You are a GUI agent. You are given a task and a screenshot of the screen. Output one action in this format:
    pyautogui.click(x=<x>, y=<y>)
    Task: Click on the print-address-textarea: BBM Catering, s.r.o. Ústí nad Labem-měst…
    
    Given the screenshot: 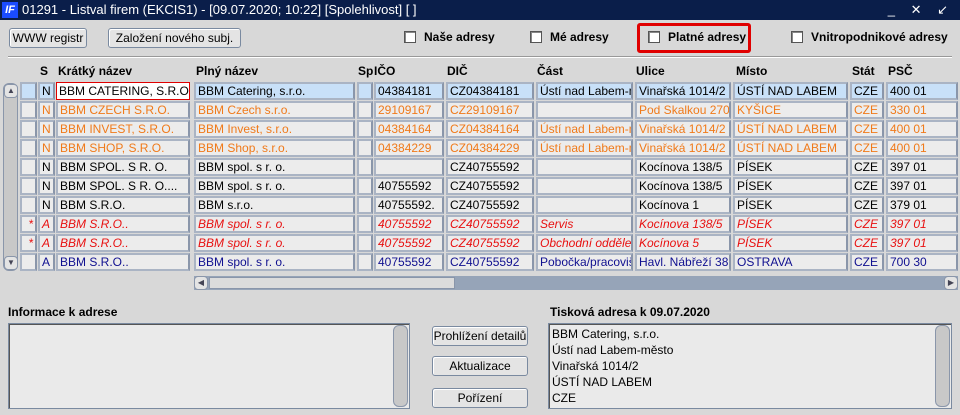 What is the action you would take?
    pyautogui.click(x=750, y=366)
    